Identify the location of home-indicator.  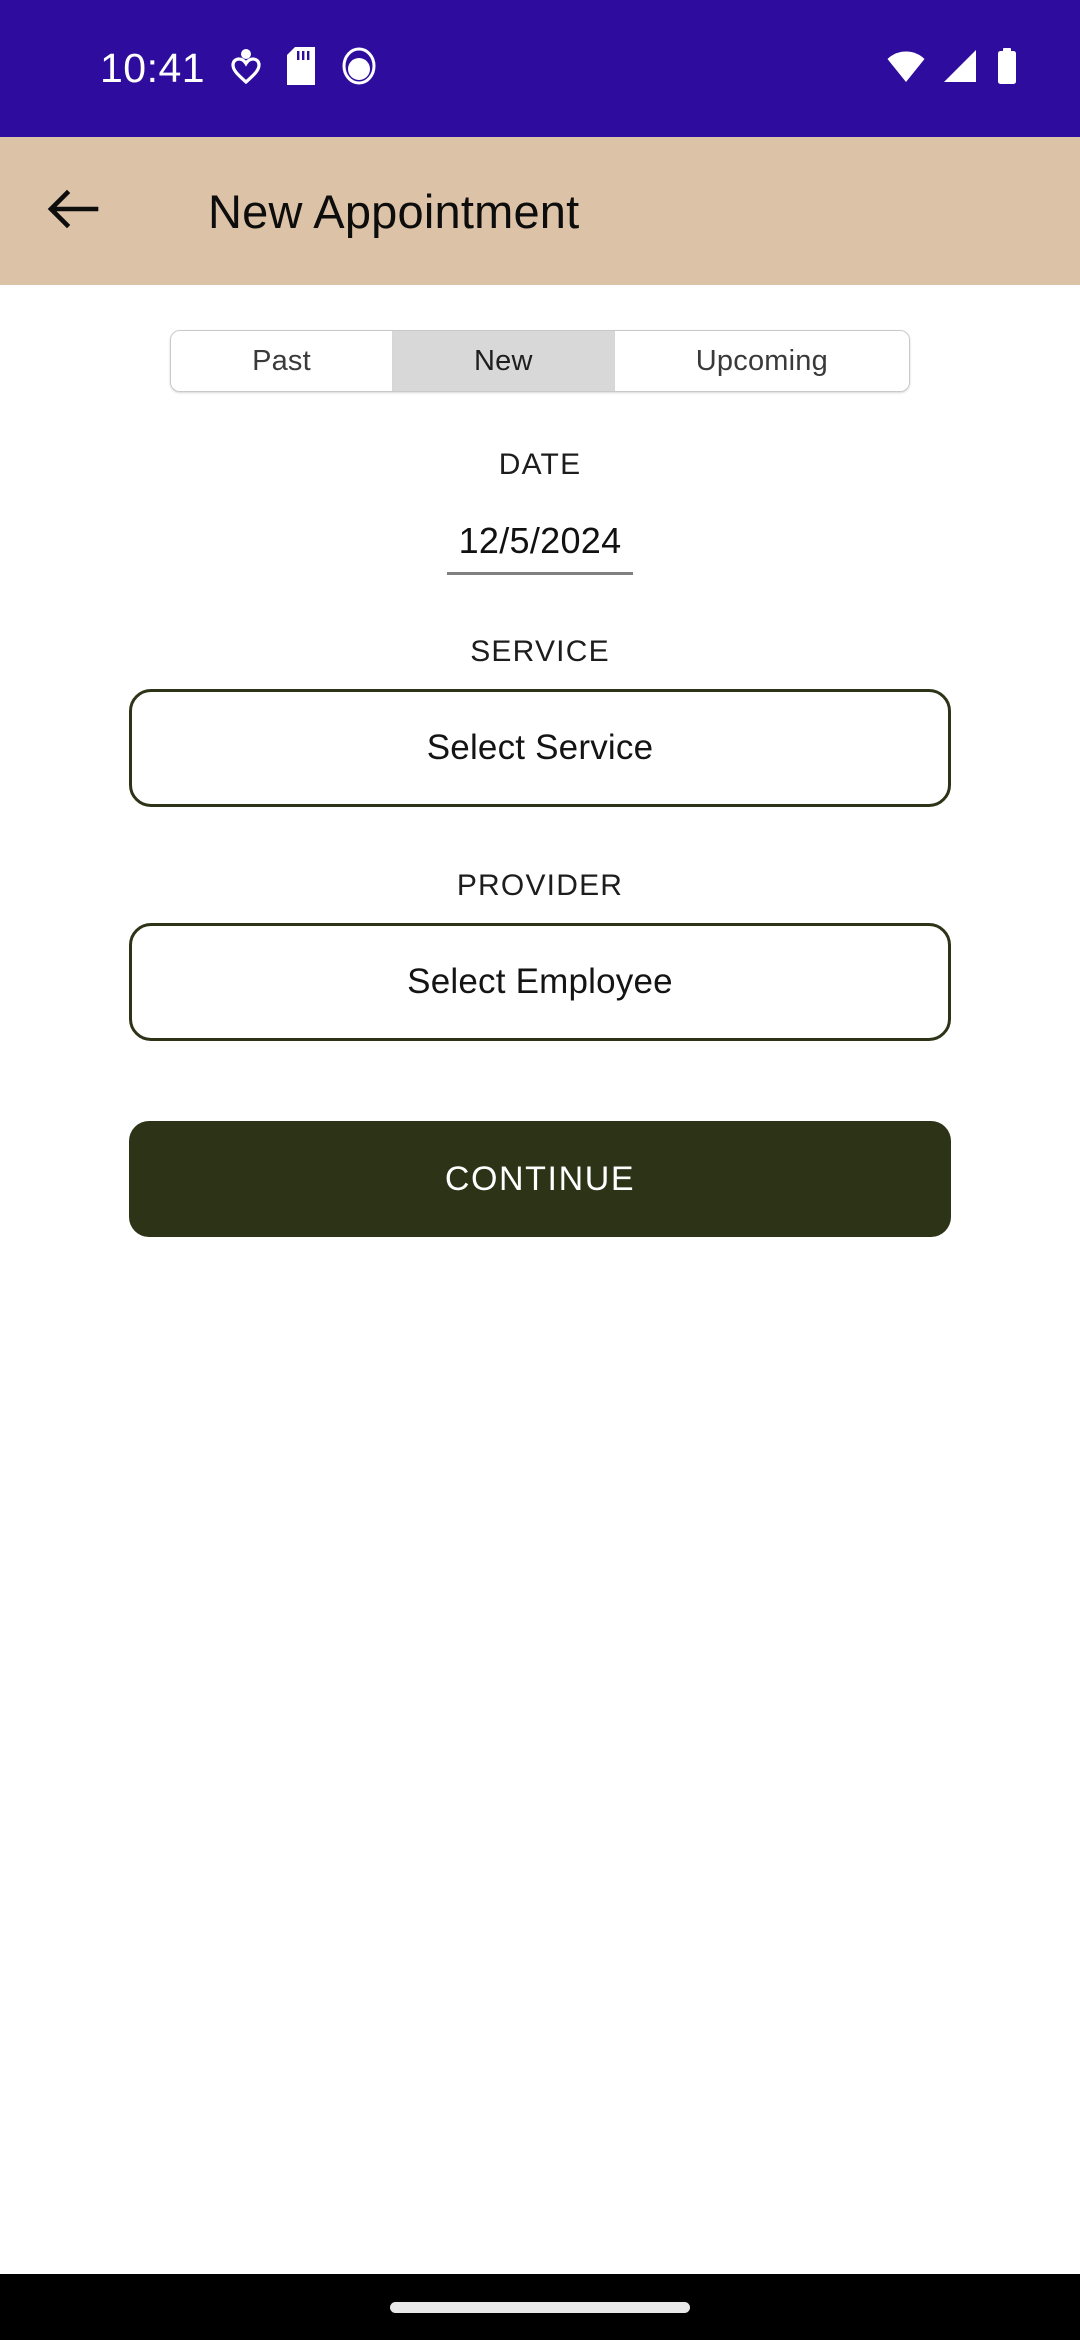
(540, 2307).